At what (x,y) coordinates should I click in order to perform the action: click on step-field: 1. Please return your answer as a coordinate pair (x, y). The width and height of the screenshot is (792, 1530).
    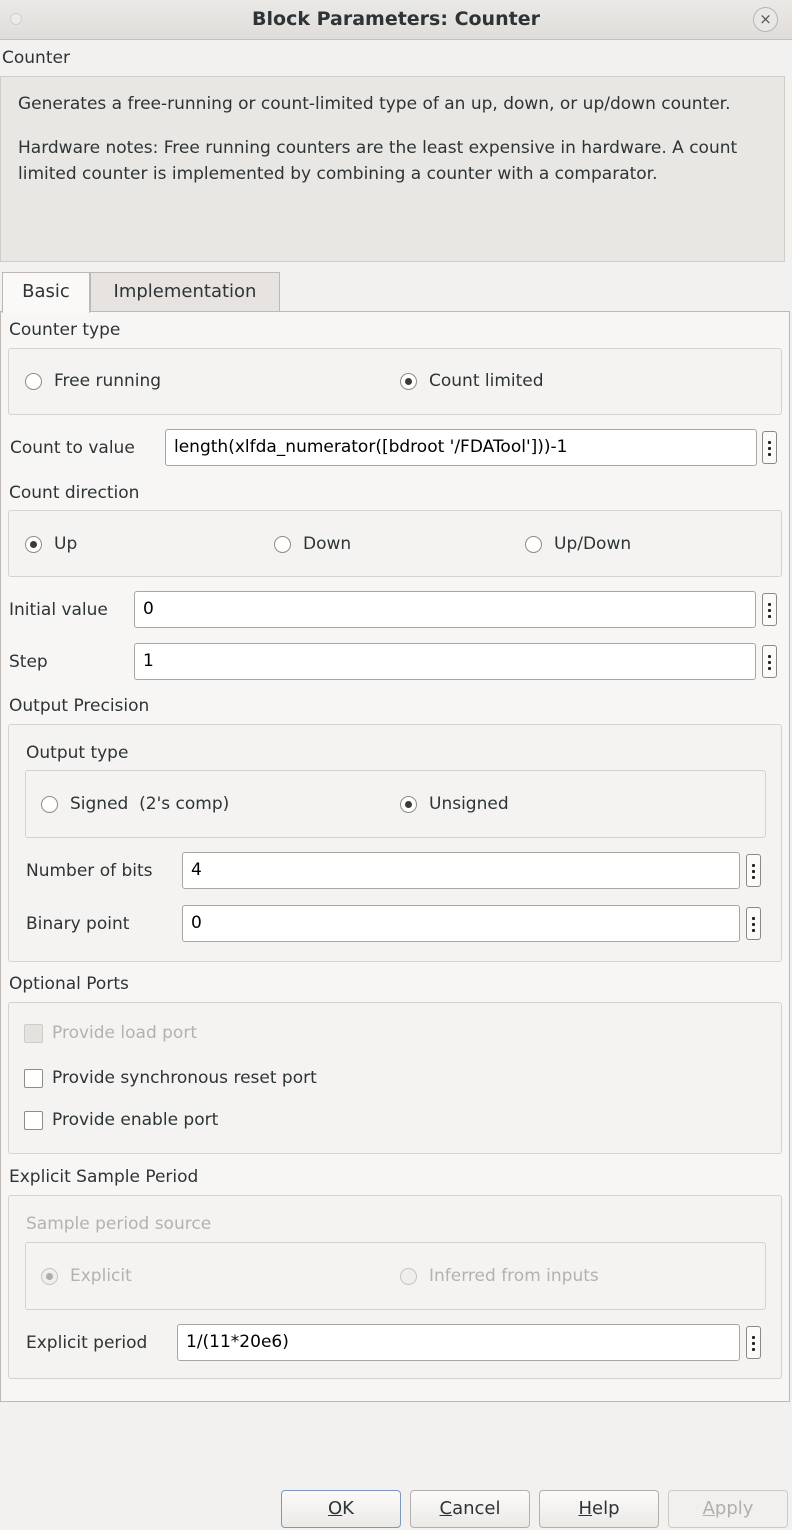
    Looking at the image, I should click on (445, 661).